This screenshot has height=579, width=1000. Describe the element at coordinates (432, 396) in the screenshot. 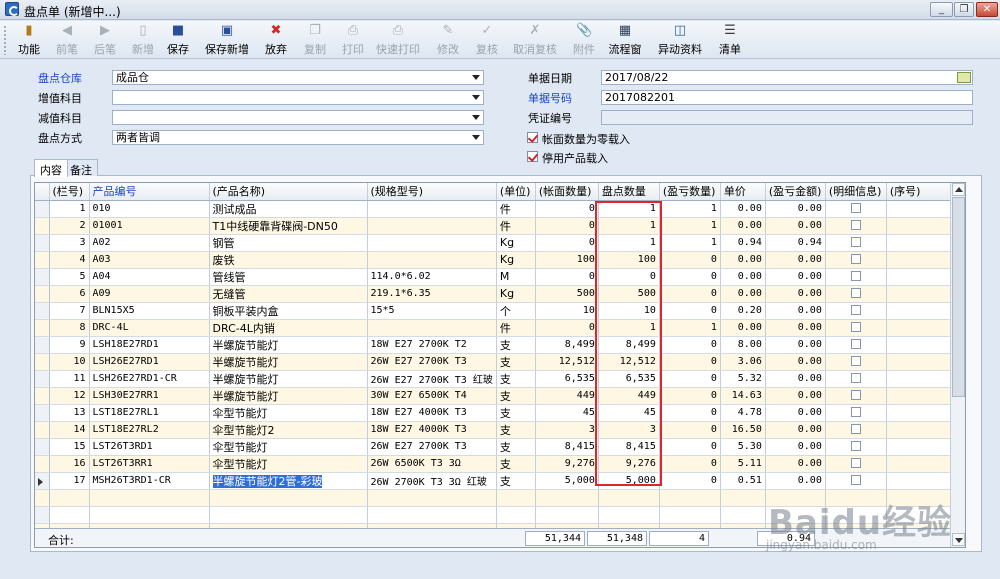

I see `table-cell: 30W E27 6500K T4` at that location.